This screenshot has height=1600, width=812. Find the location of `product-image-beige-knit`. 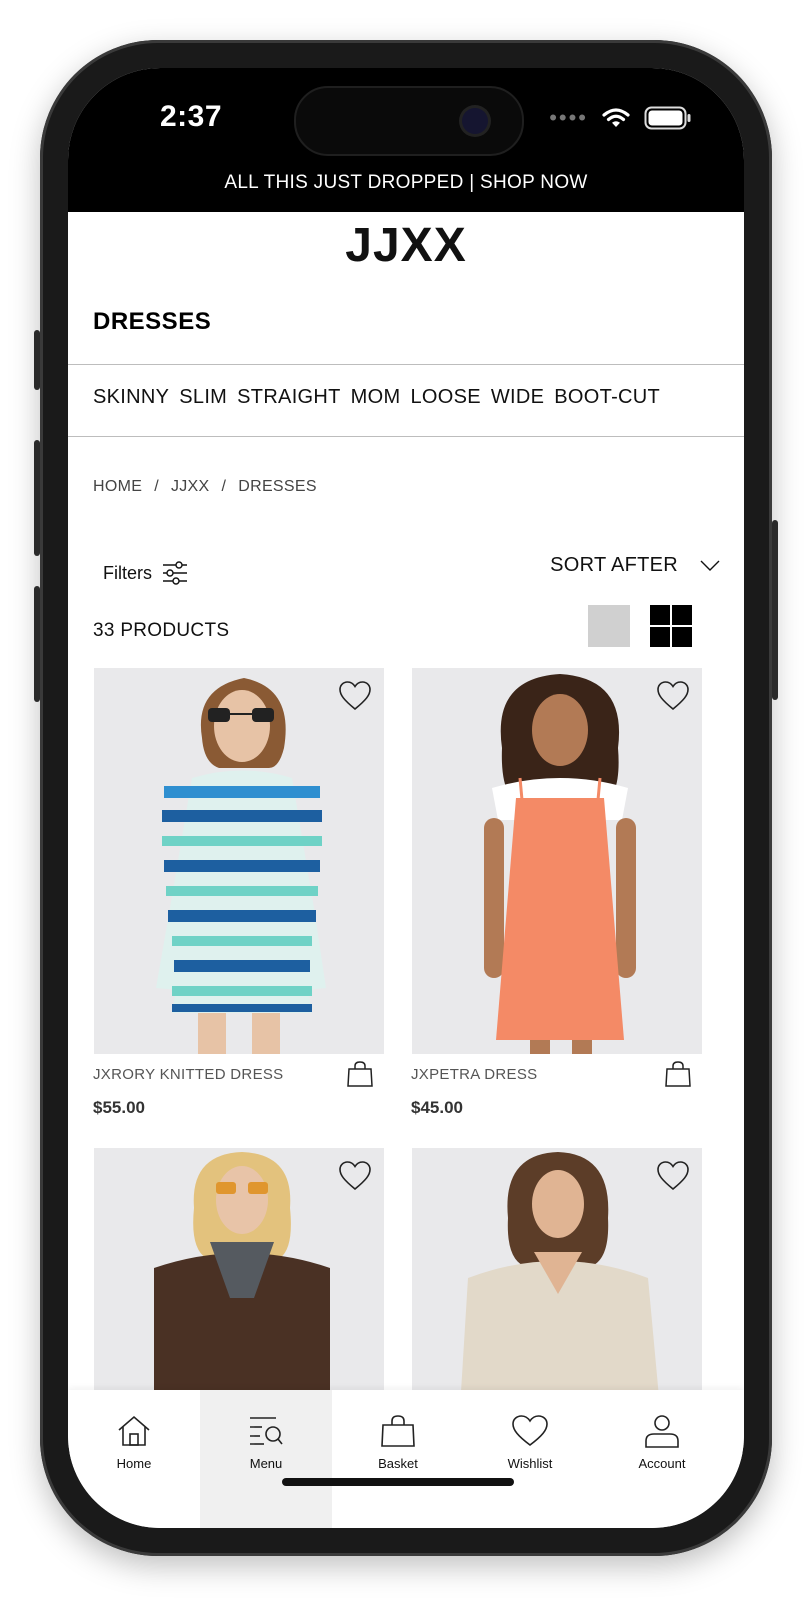

product-image-beige-knit is located at coordinates (557, 1278).